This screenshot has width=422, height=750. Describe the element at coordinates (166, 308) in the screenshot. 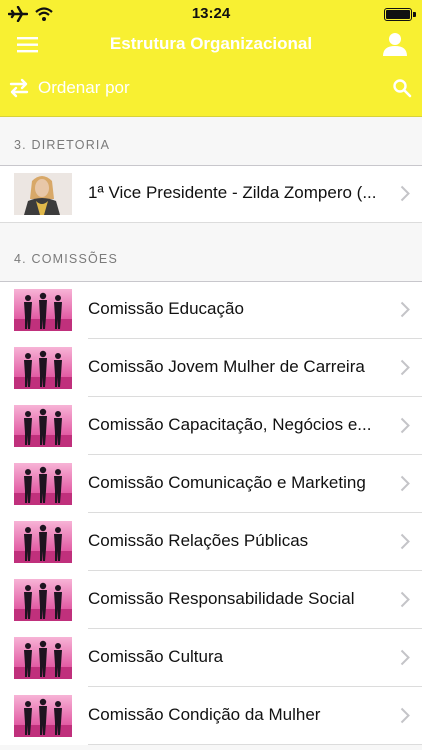

I see `list-item-label: Comissão Educação` at that location.